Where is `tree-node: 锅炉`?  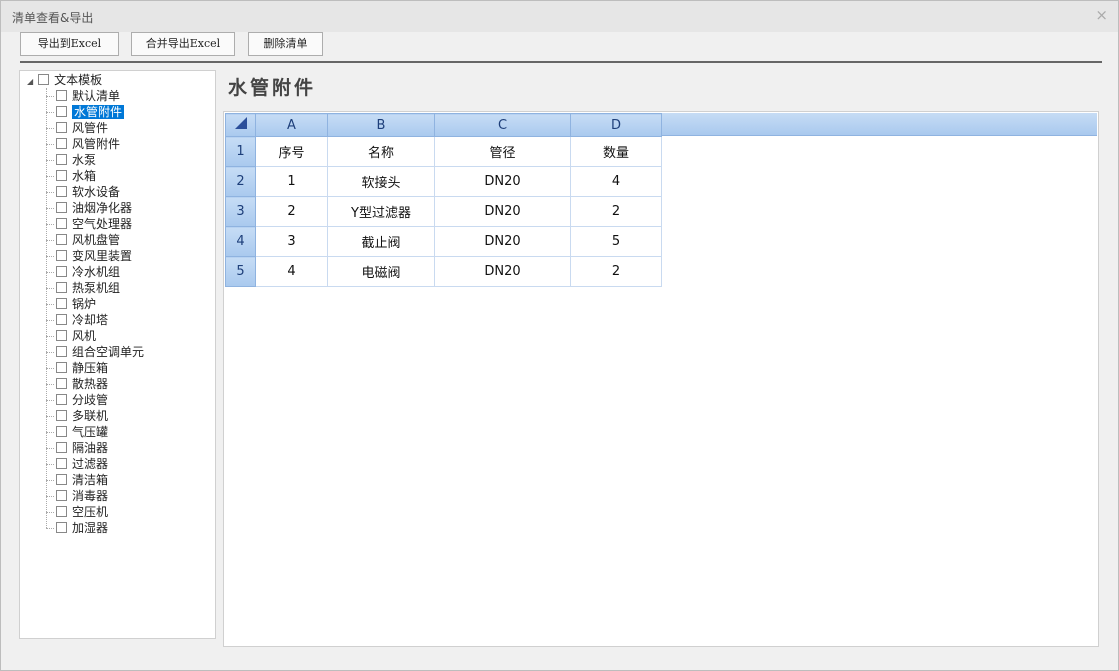 tree-node: 锅炉 is located at coordinates (76, 304).